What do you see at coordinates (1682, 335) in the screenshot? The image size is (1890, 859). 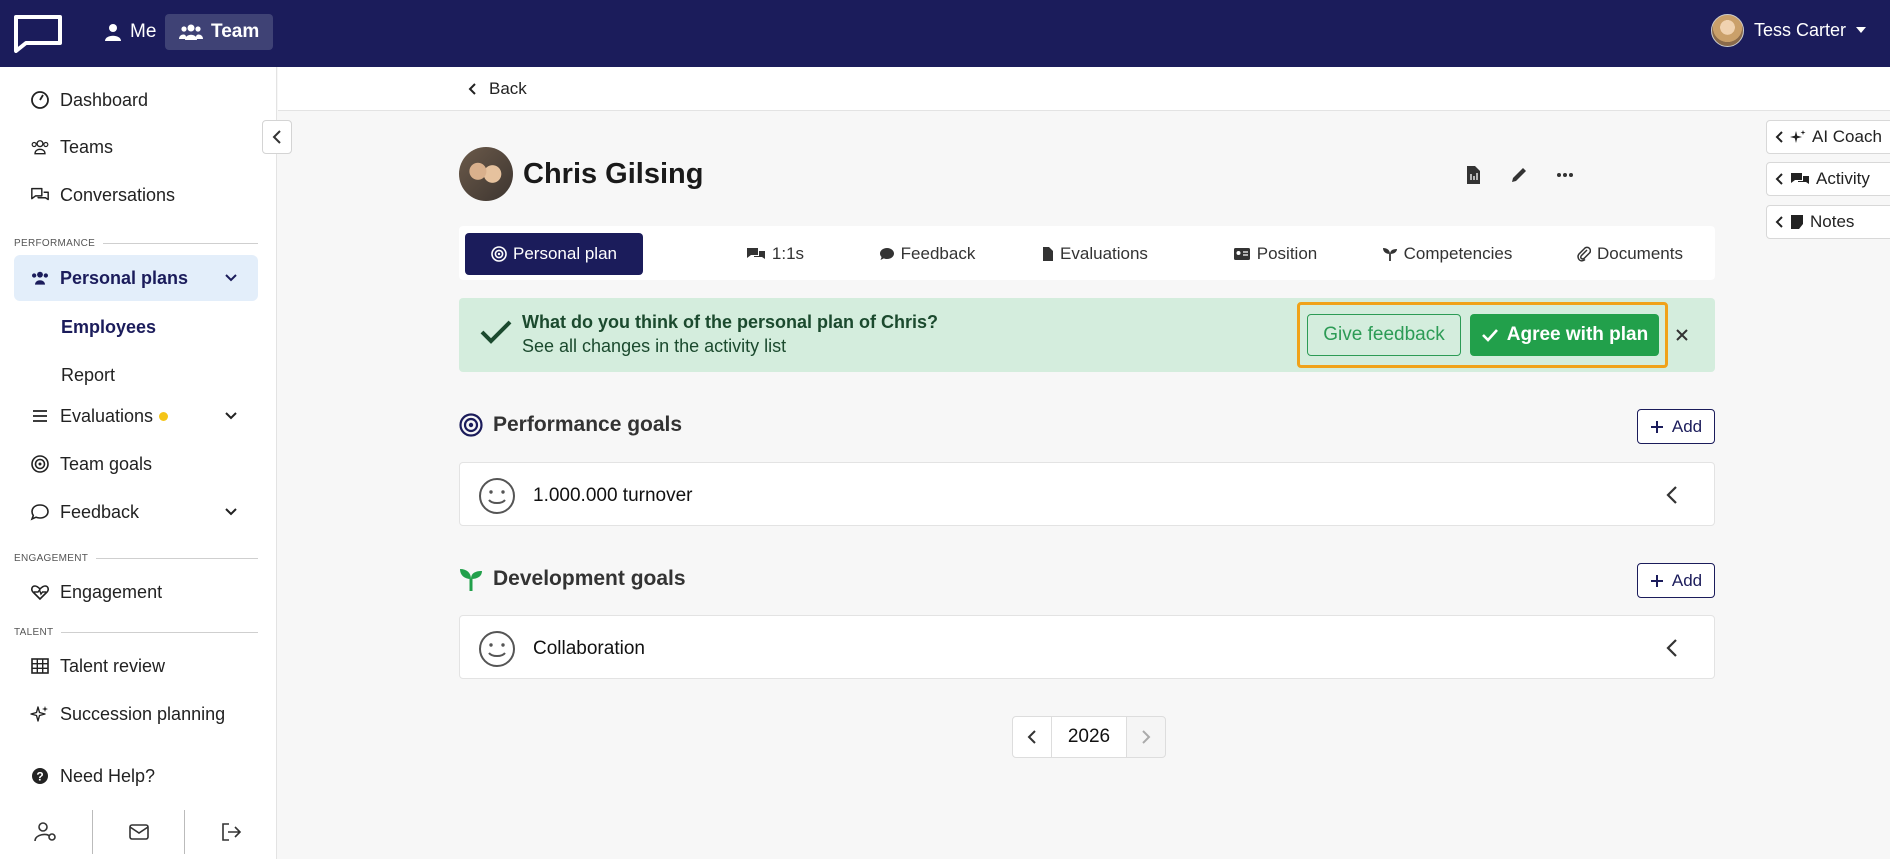 I see `close-icon` at bounding box center [1682, 335].